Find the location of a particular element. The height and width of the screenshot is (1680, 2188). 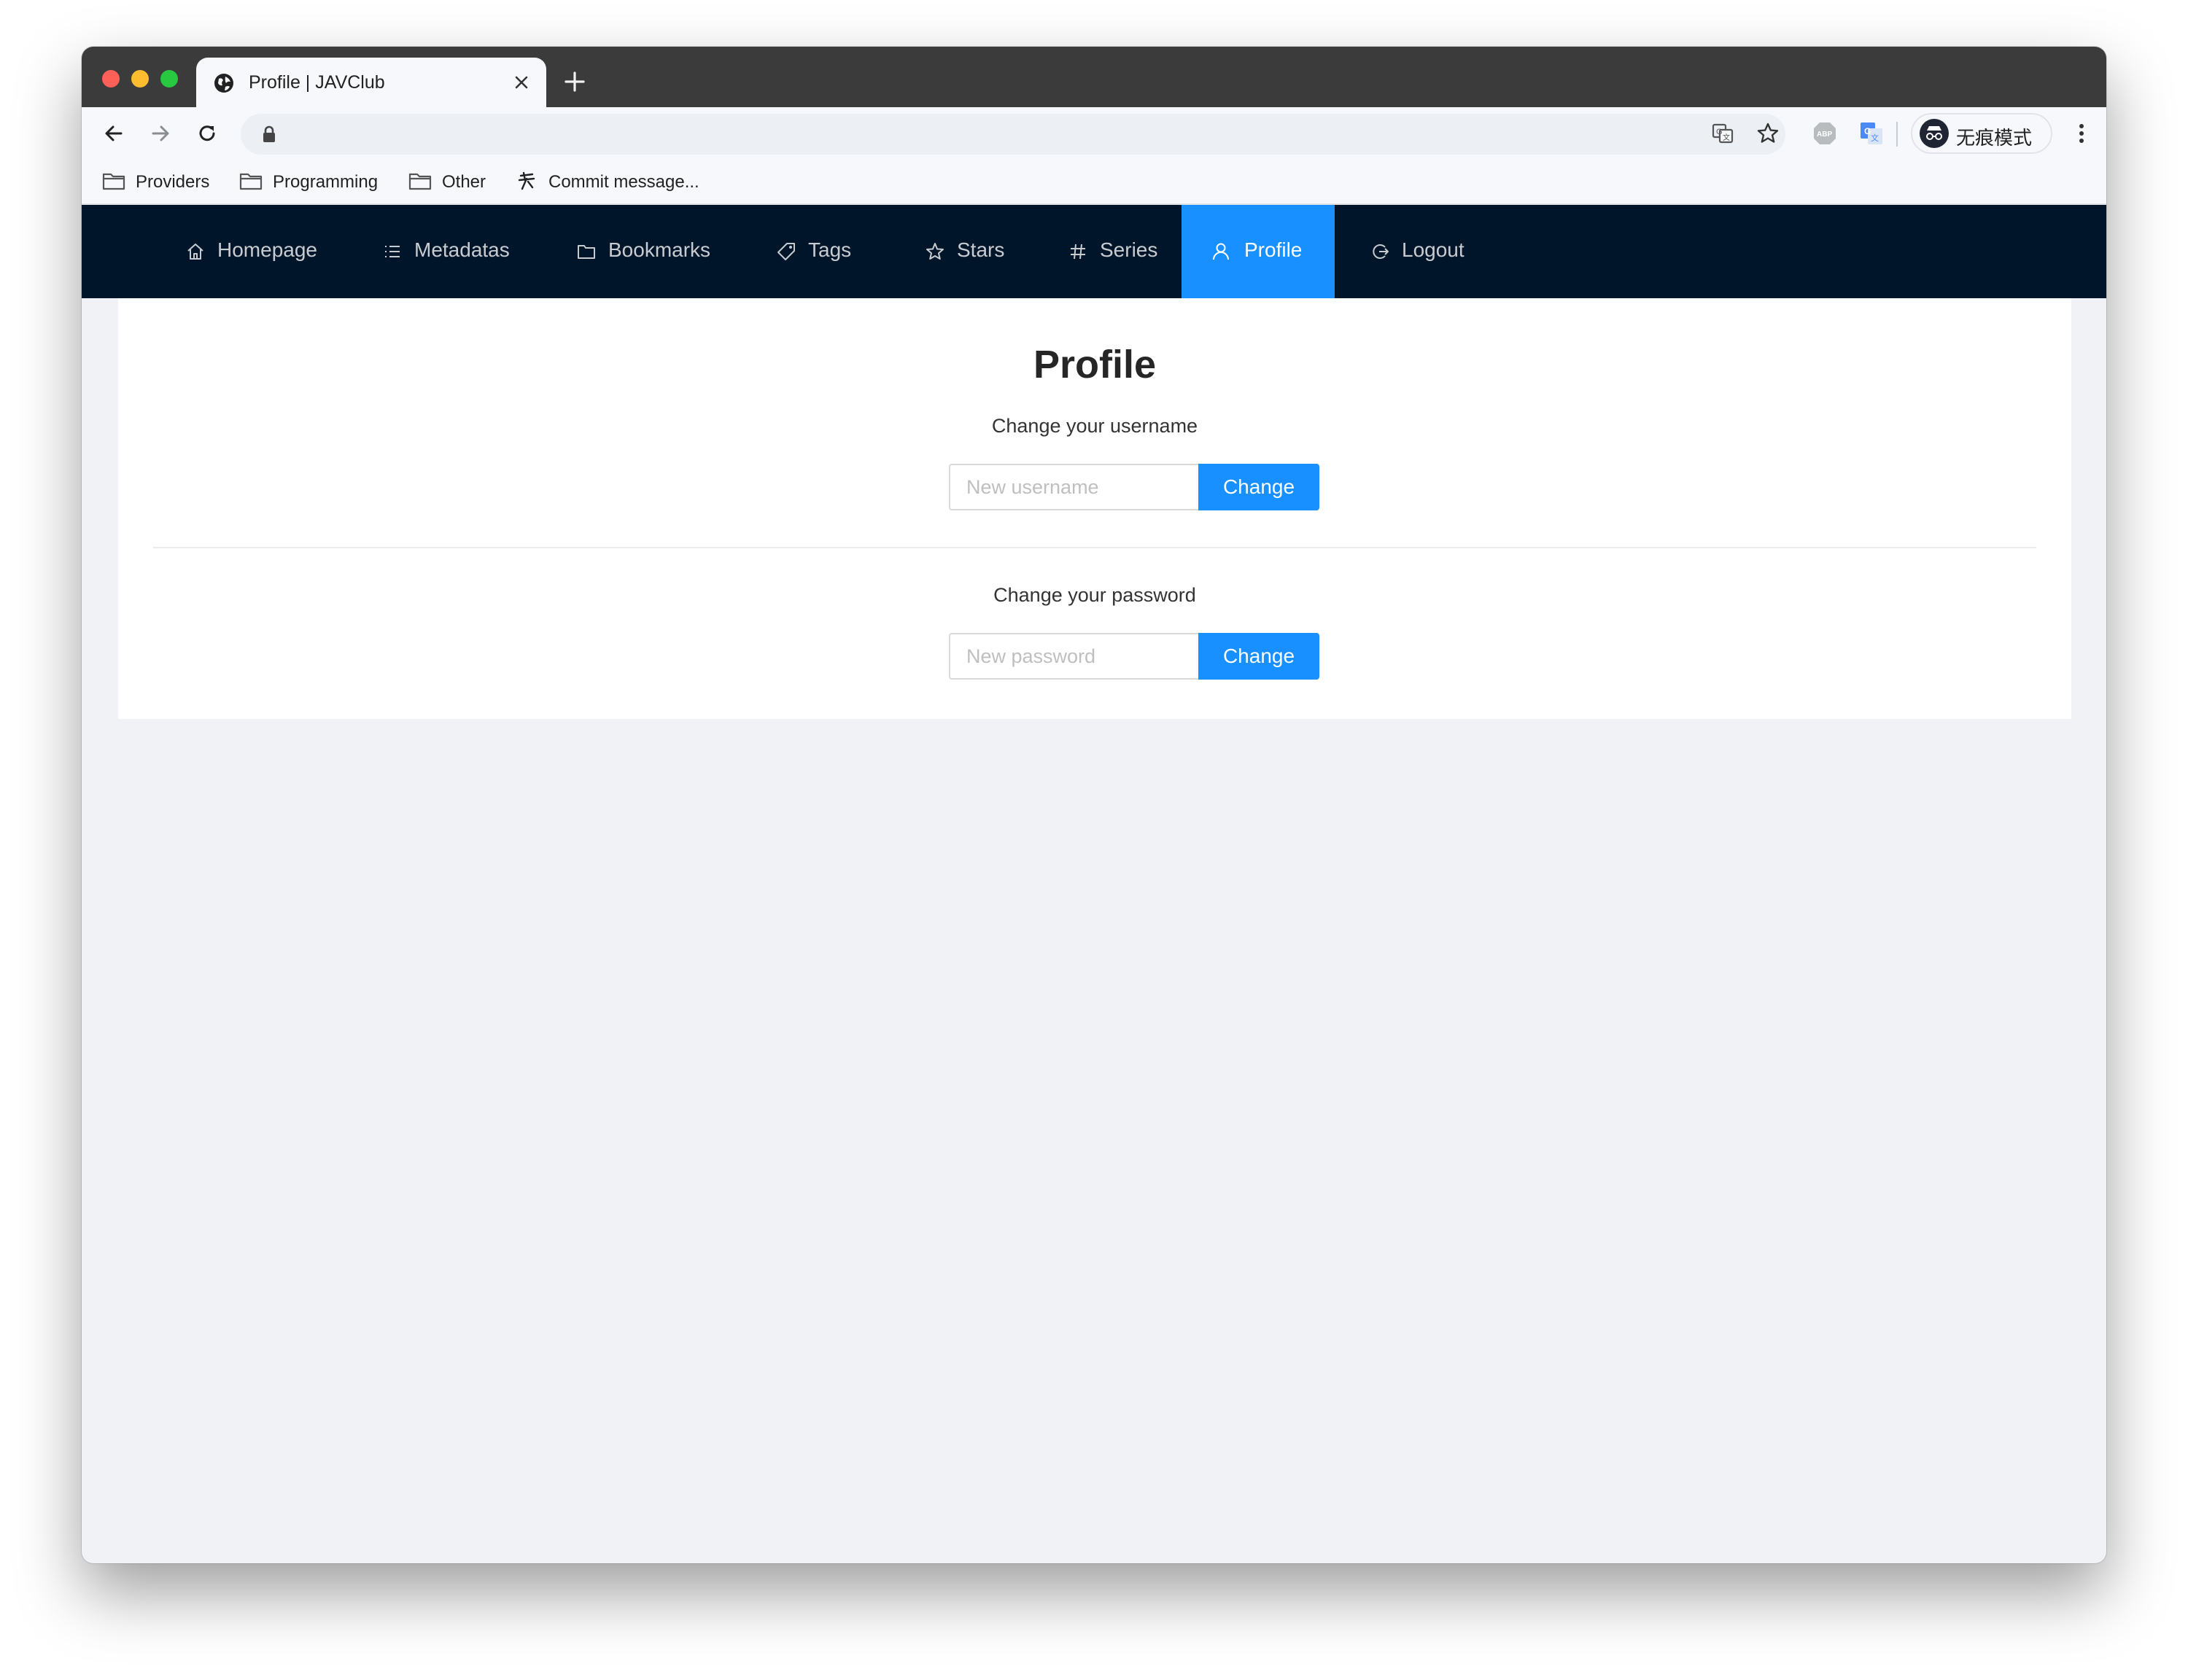

user-icon is located at coordinates (1221, 251).